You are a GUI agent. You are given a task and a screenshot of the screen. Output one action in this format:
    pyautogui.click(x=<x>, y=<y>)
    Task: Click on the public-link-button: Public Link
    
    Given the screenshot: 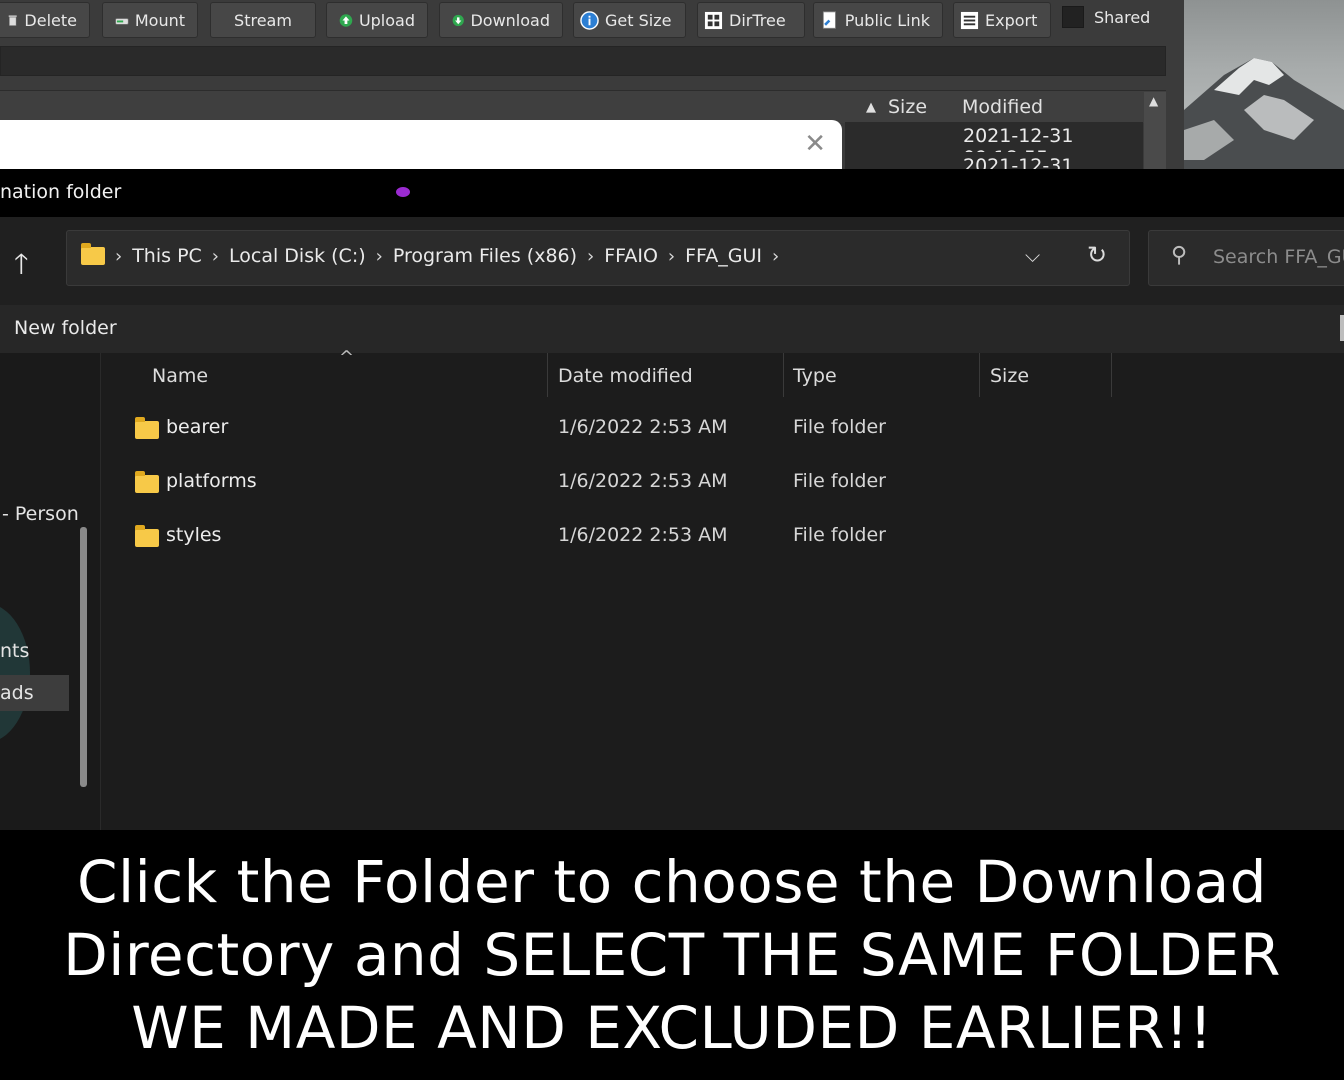 What is the action you would take?
    pyautogui.click(x=878, y=20)
    